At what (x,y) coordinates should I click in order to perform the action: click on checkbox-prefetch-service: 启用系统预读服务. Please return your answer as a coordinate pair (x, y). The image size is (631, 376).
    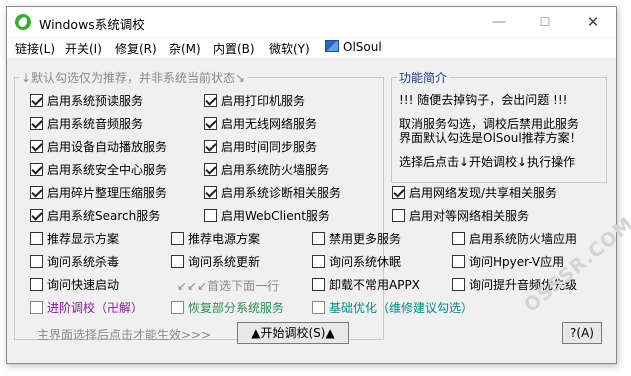
    Looking at the image, I should click on (86, 101).